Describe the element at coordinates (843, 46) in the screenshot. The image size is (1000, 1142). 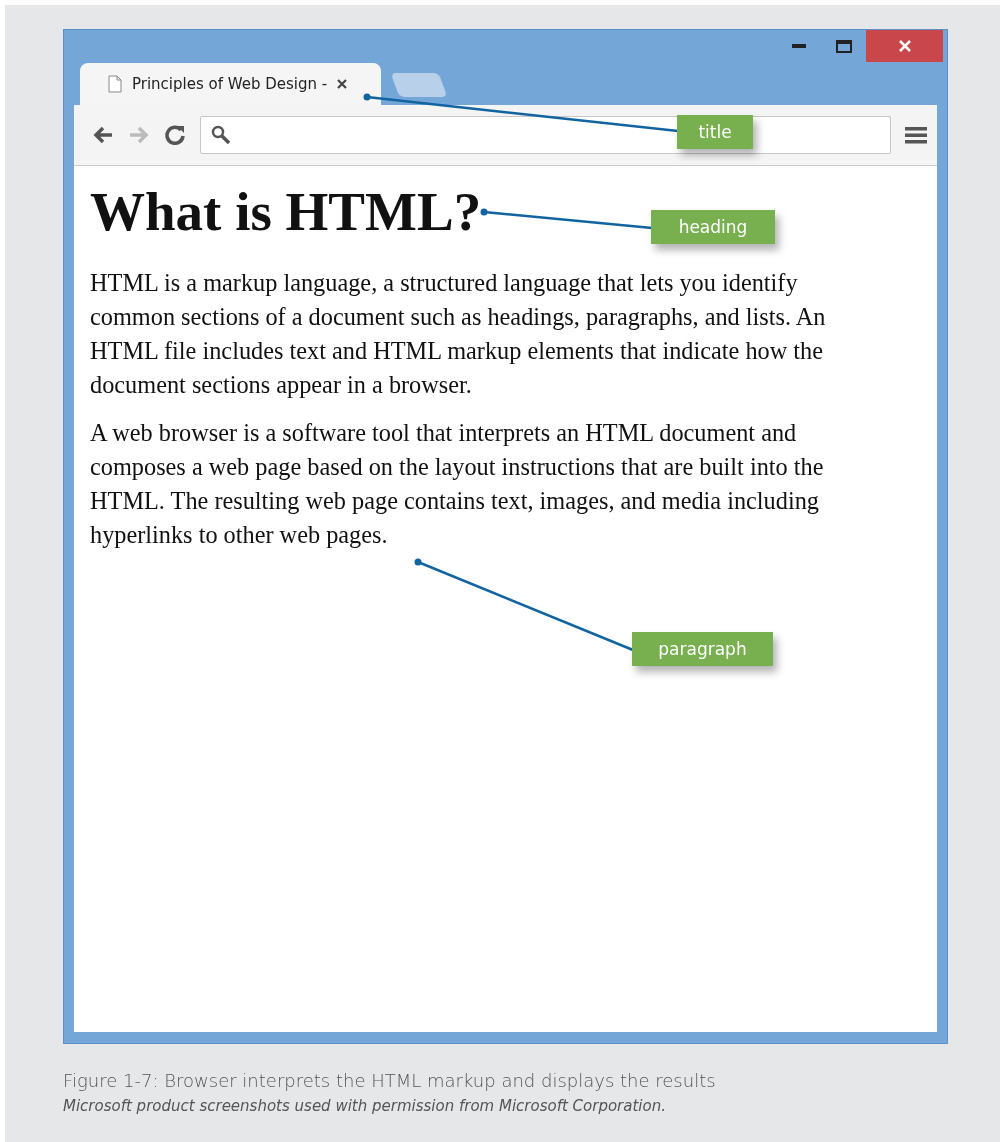
I see `maximize-icon` at that location.